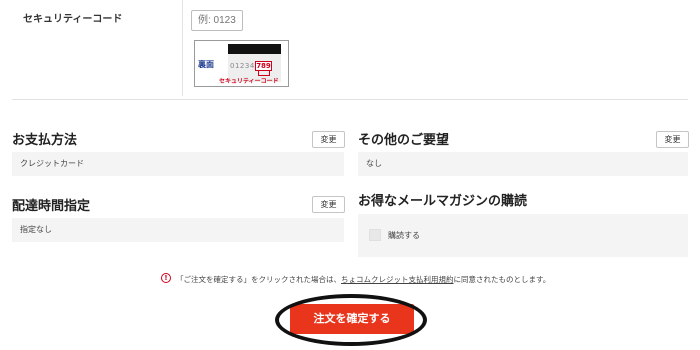  What do you see at coordinates (350, 99) in the screenshot?
I see `divider-horizontal` at bounding box center [350, 99].